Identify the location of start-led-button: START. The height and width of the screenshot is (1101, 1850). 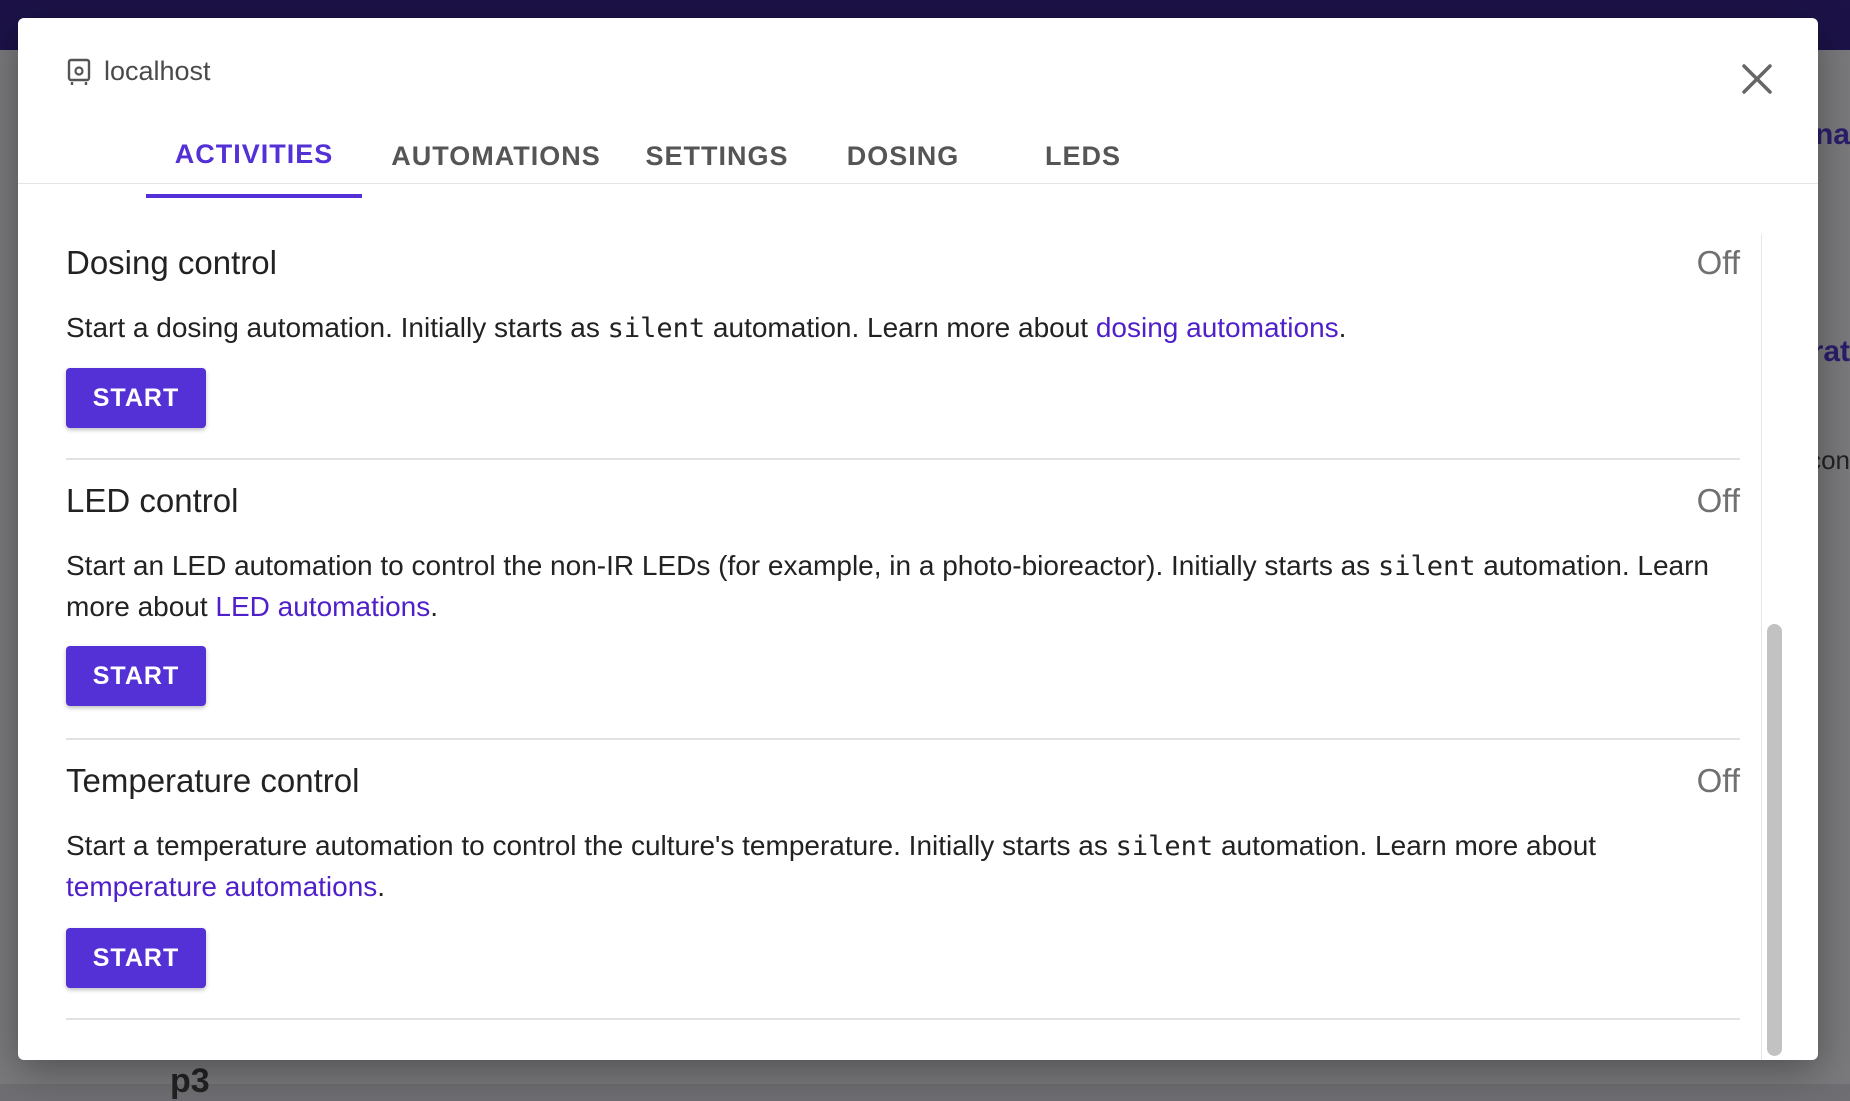
(136, 676).